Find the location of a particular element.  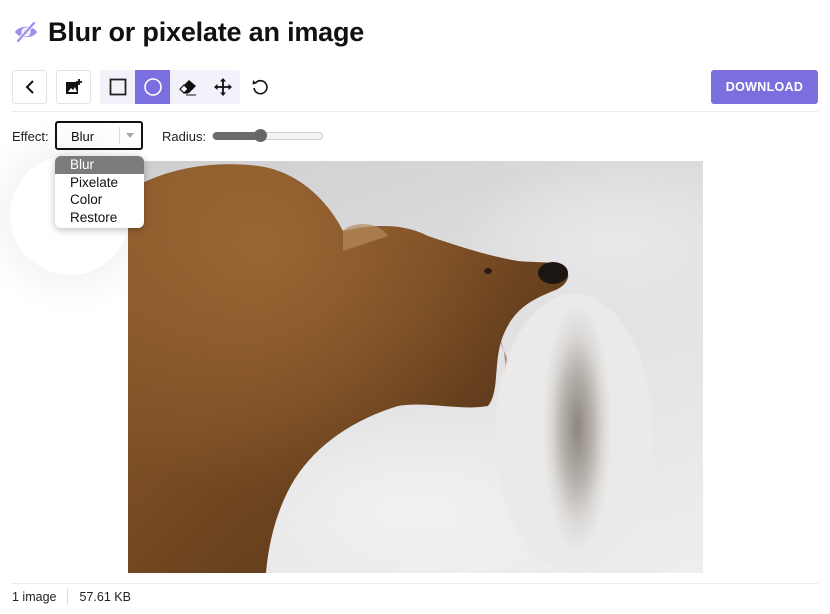

page-title: Blur or pixelate an image is located at coordinates (206, 31).